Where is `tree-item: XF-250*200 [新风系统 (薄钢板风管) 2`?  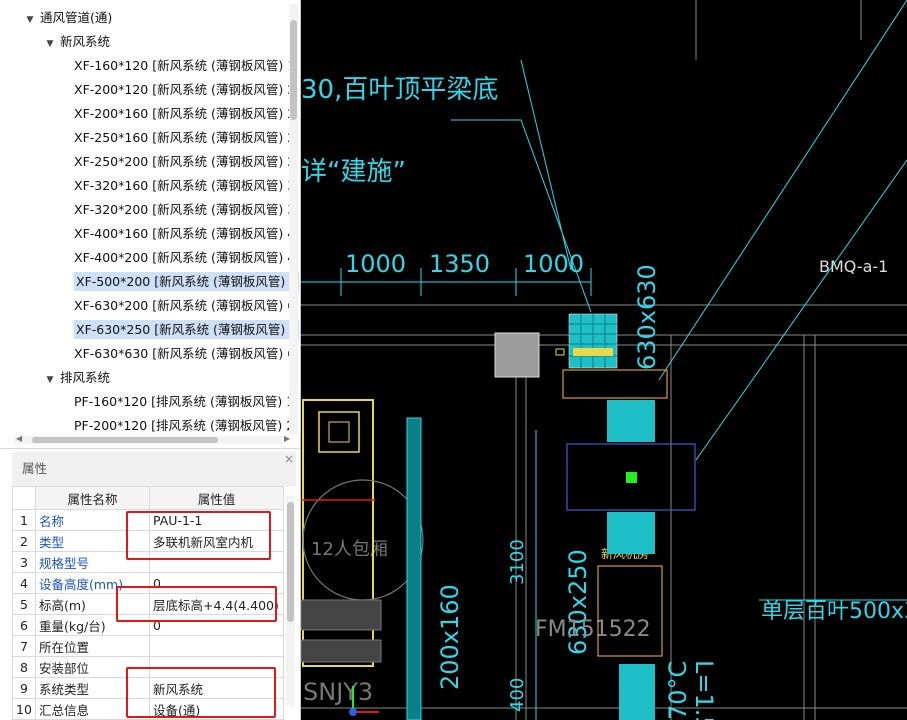
tree-item: XF-250*200 [新风系统 (薄钢板风管) 2 is located at coordinates (184, 162).